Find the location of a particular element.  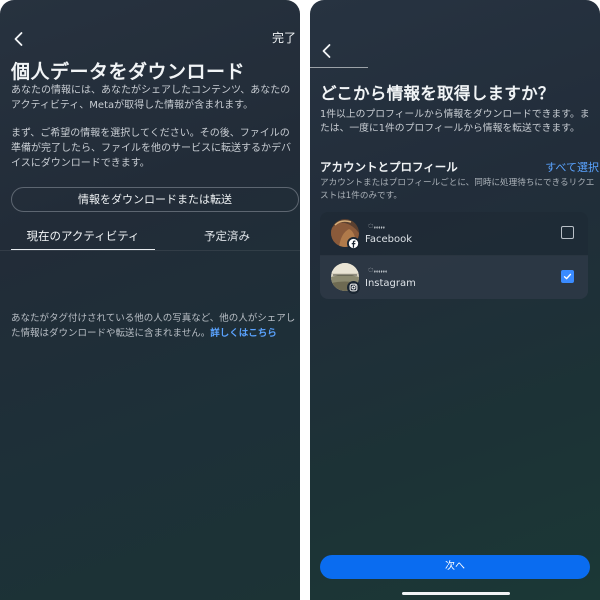

account-checkbox-facebook is located at coordinates (567, 232).